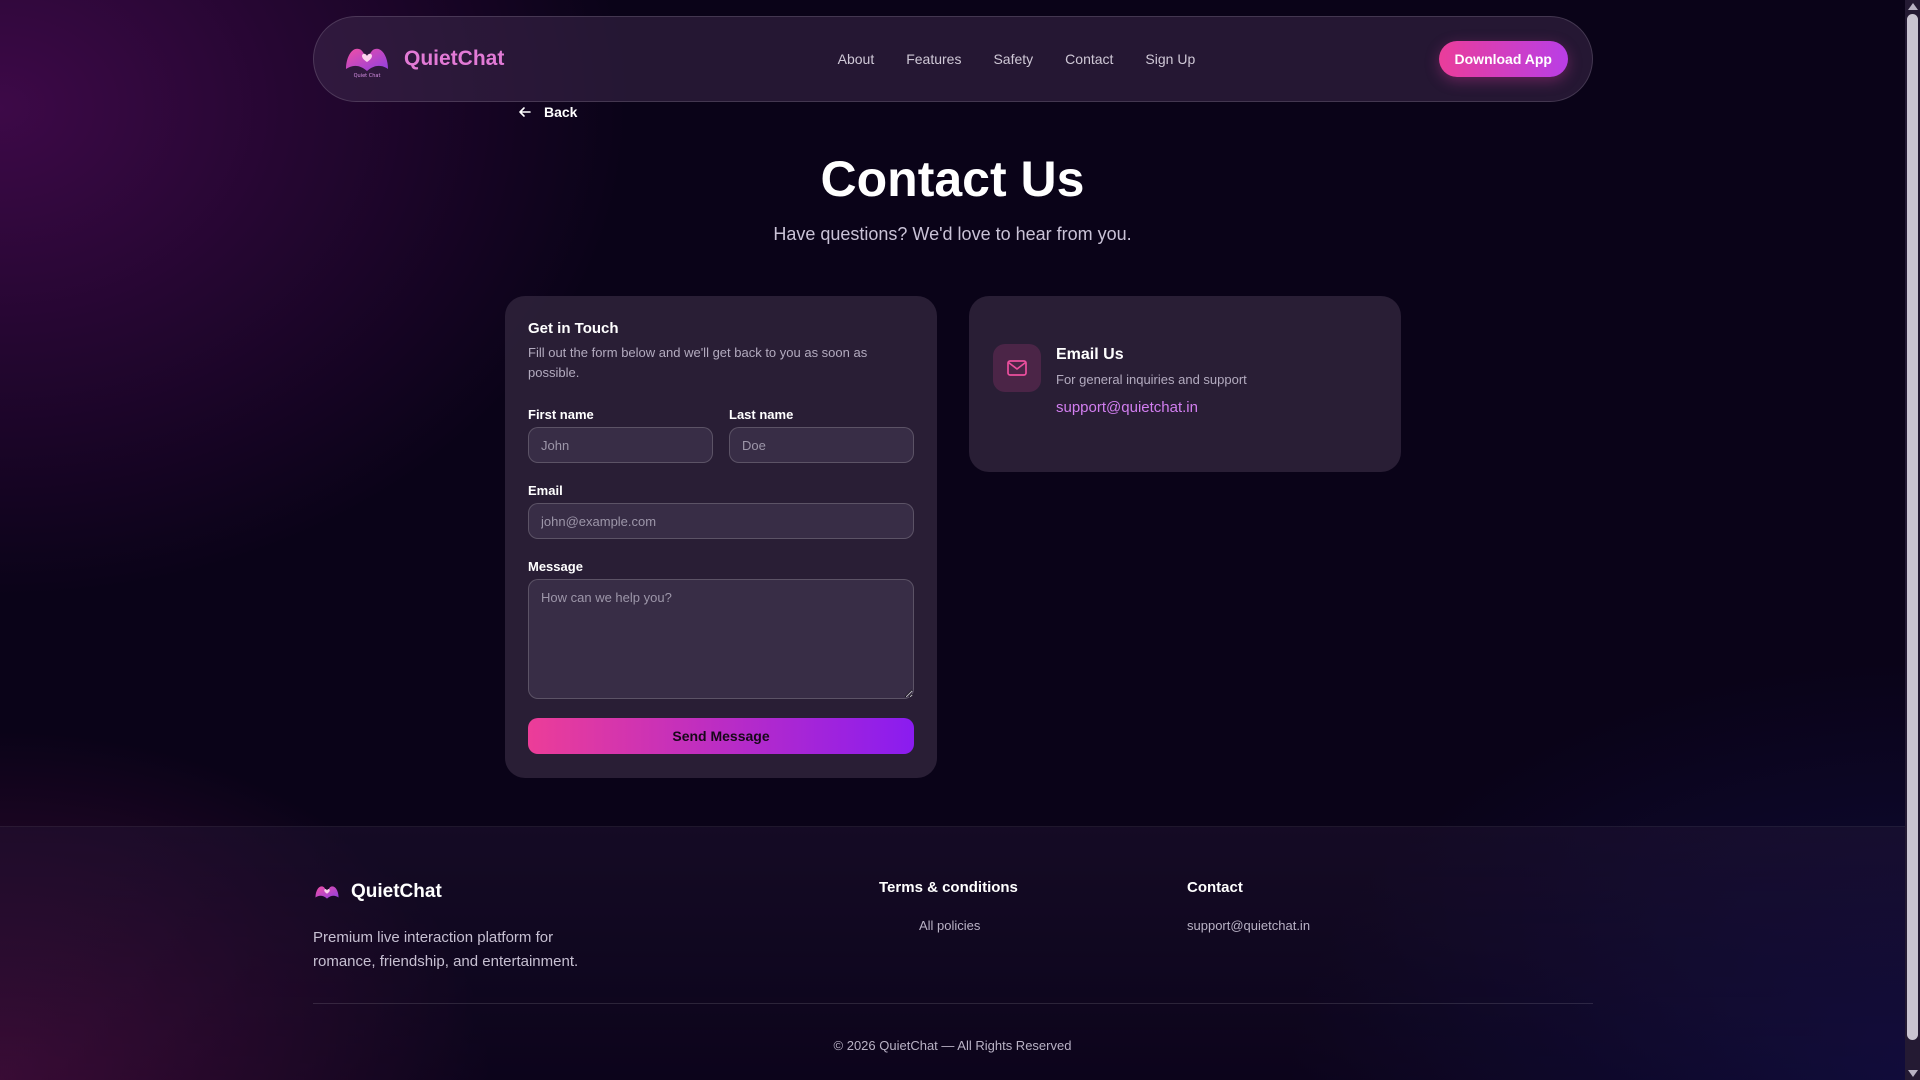  Describe the element at coordinates (1913, 6) in the screenshot. I see `scroll-up-arrow-icon` at that location.